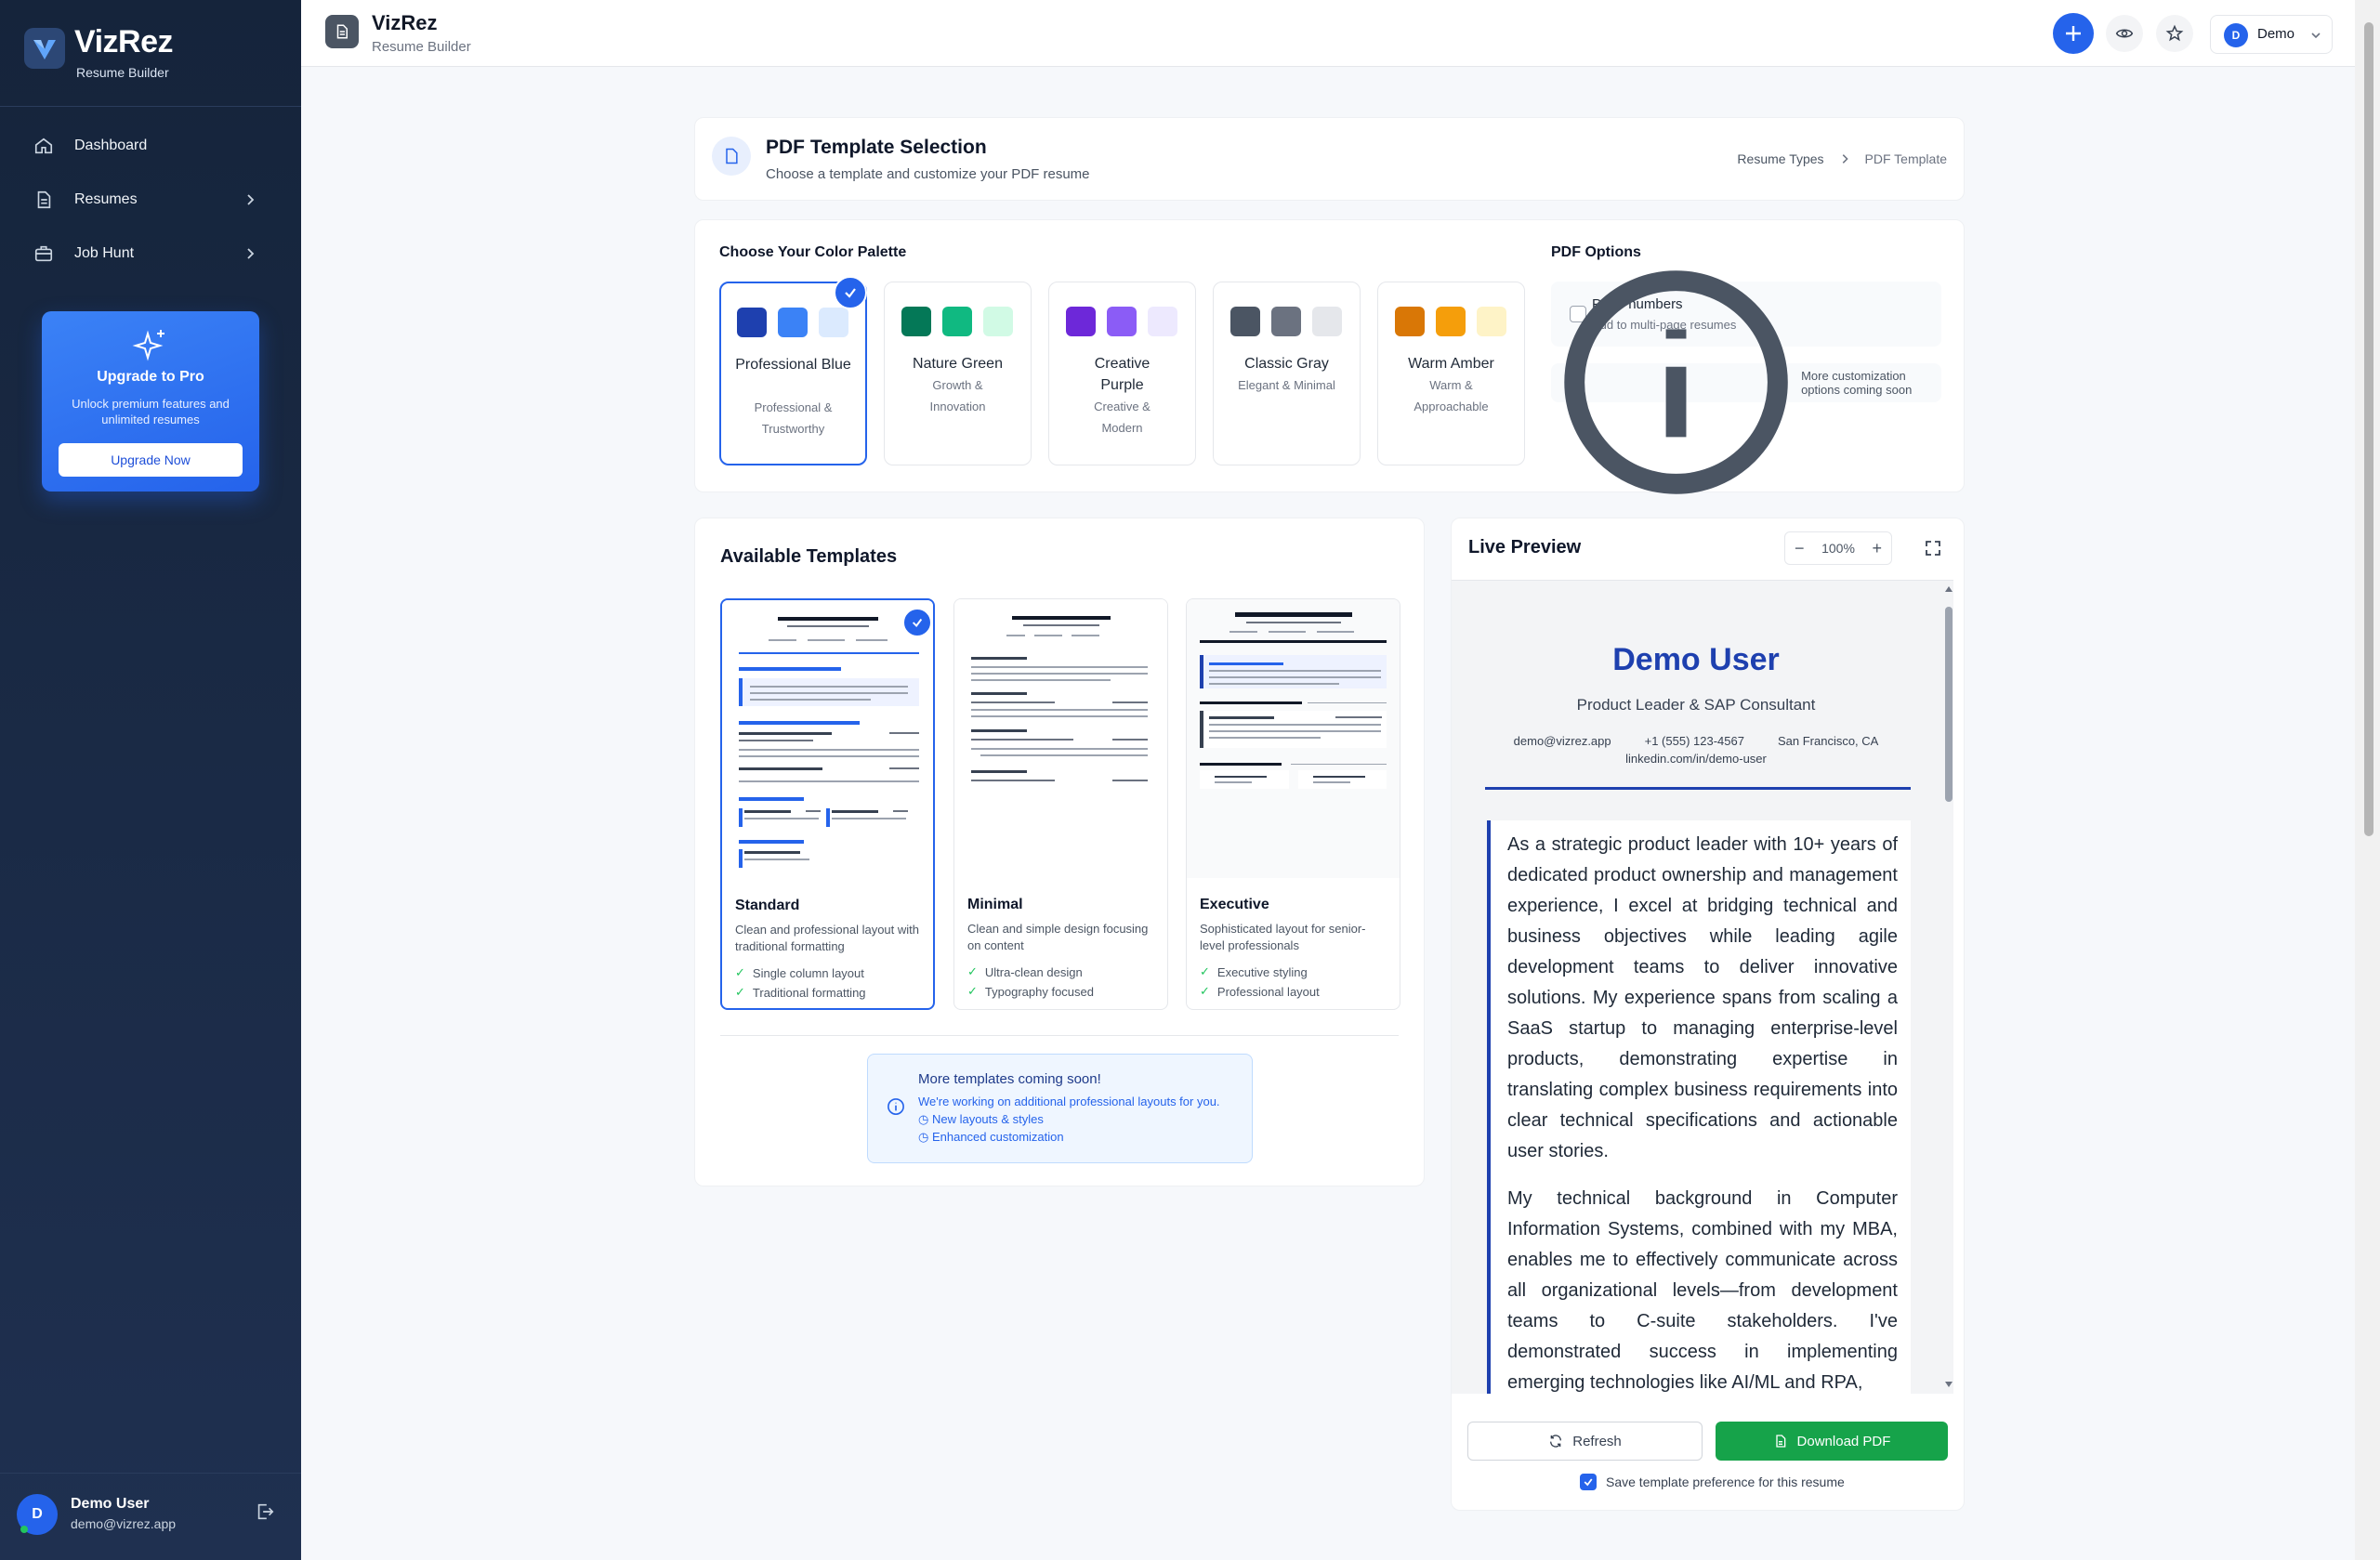 This screenshot has width=2380, height=1560. Describe the element at coordinates (123, 41) in the screenshot. I see `brand-name: VizRez` at that location.